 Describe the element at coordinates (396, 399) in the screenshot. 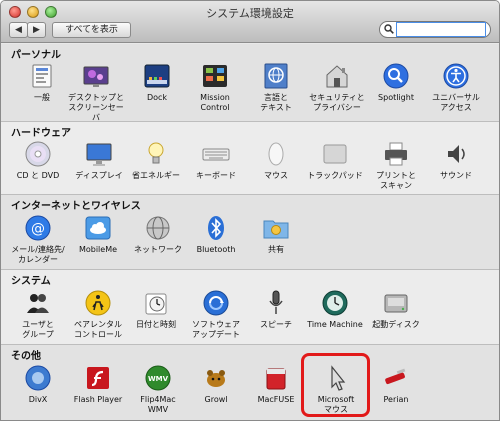

I see `pane-label: Perian` at that location.